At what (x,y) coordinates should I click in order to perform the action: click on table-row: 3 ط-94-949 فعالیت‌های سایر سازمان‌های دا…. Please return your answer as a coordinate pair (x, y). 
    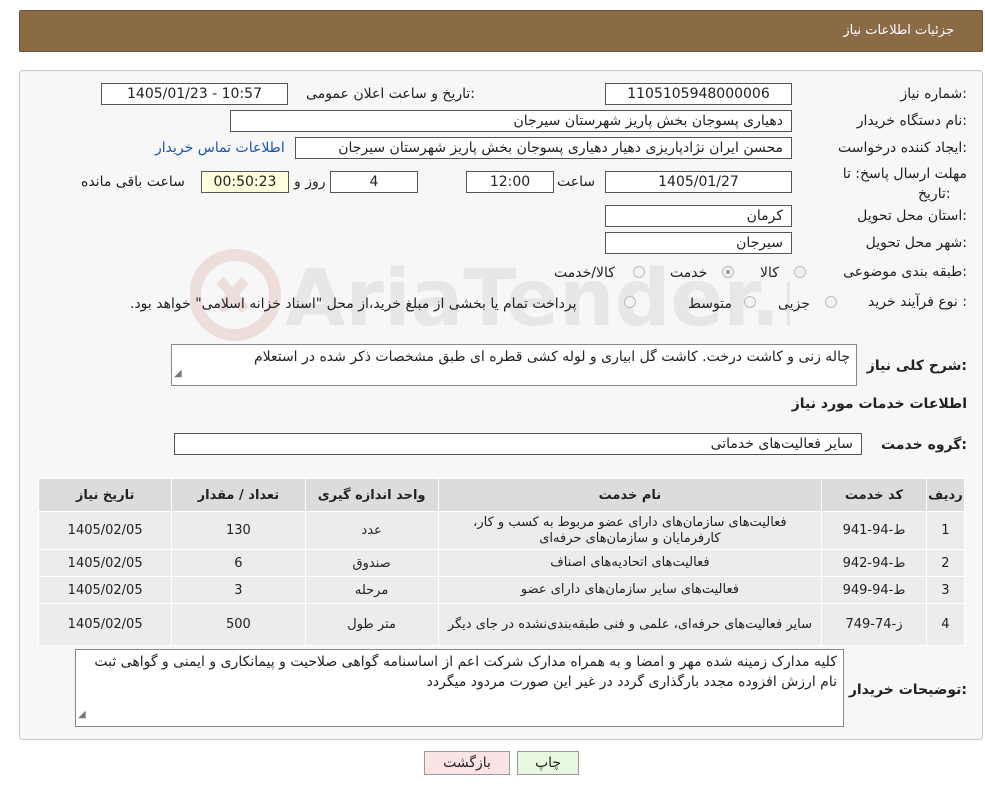
    Looking at the image, I should click on (501, 590).